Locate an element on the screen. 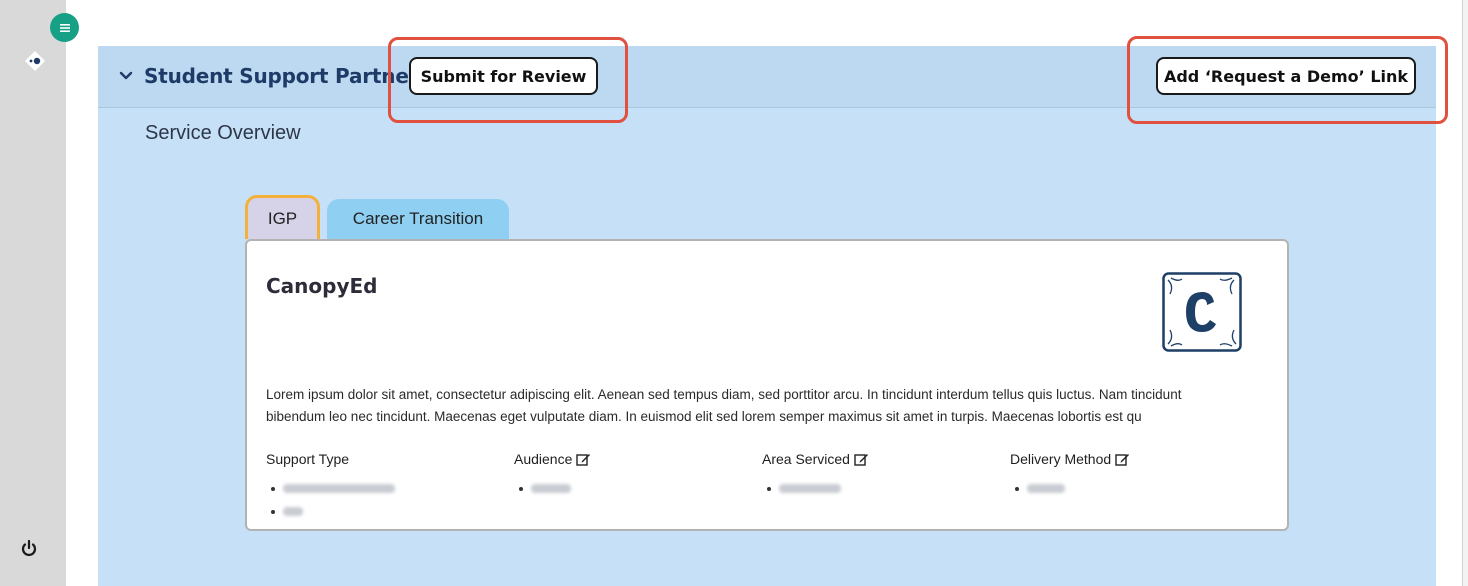  left-rail is located at coordinates (39, 293).